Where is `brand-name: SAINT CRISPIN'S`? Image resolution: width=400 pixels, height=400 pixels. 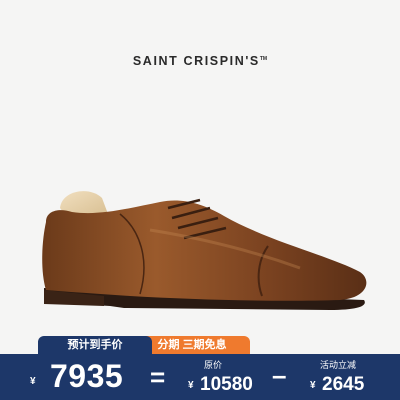 brand-name: SAINT CRISPIN'S is located at coordinates (196, 61).